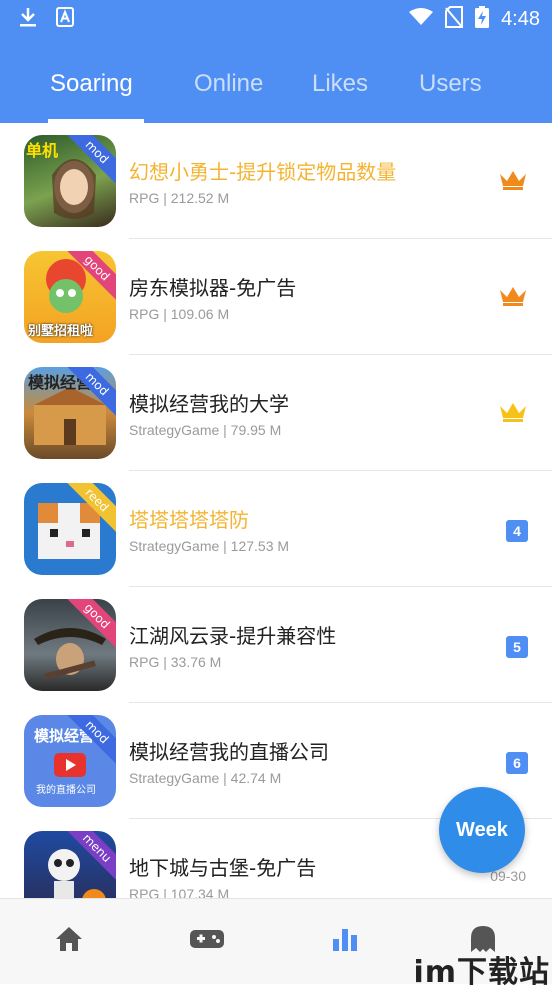 The height and width of the screenshot is (991, 552). What do you see at coordinates (276, 61) in the screenshot?
I see `app-header: 4:48 Soaring Online Likes Users` at bounding box center [276, 61].